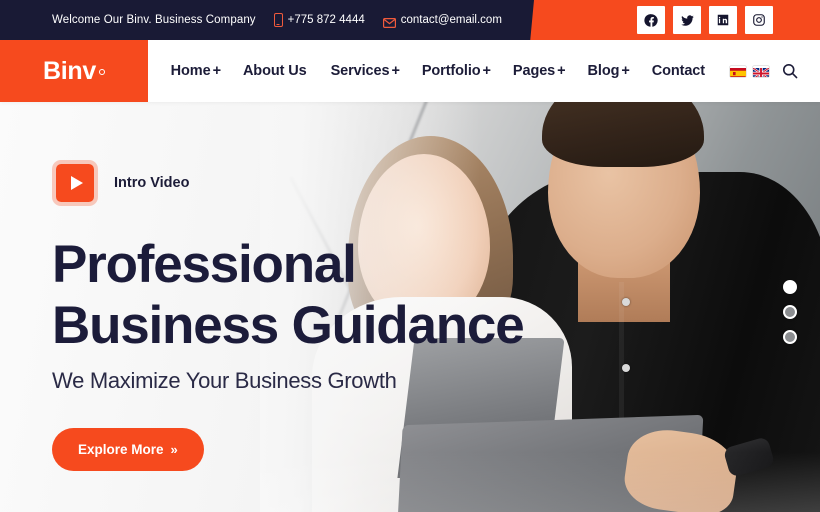 The image size is (820, 512). Describe the element at coordinates (623, 134) in the screenshot. I see `photo-man-hair` at that location.